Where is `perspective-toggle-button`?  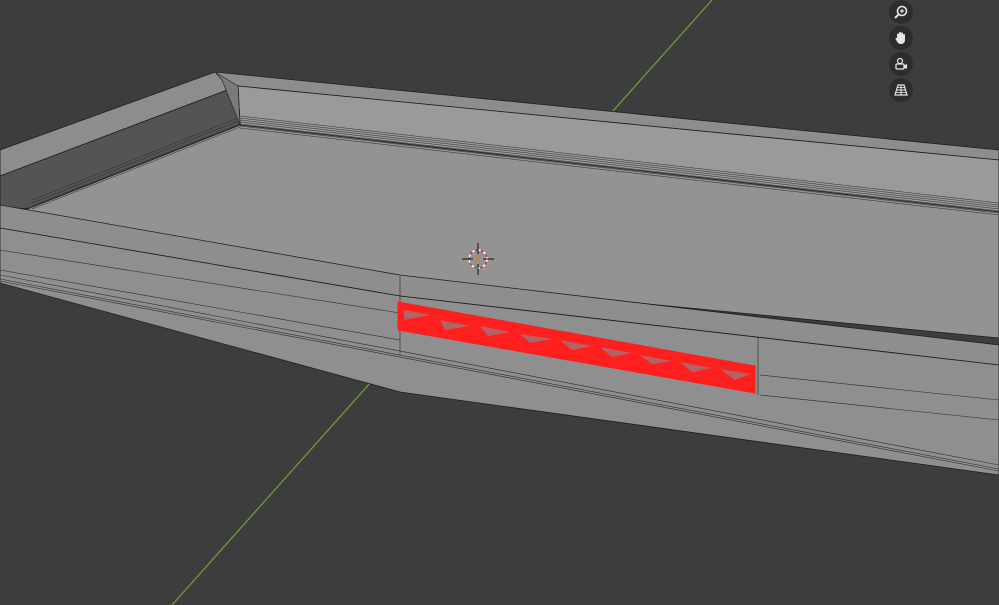 perspective-toggle-button is located at coordinates (901, 90).